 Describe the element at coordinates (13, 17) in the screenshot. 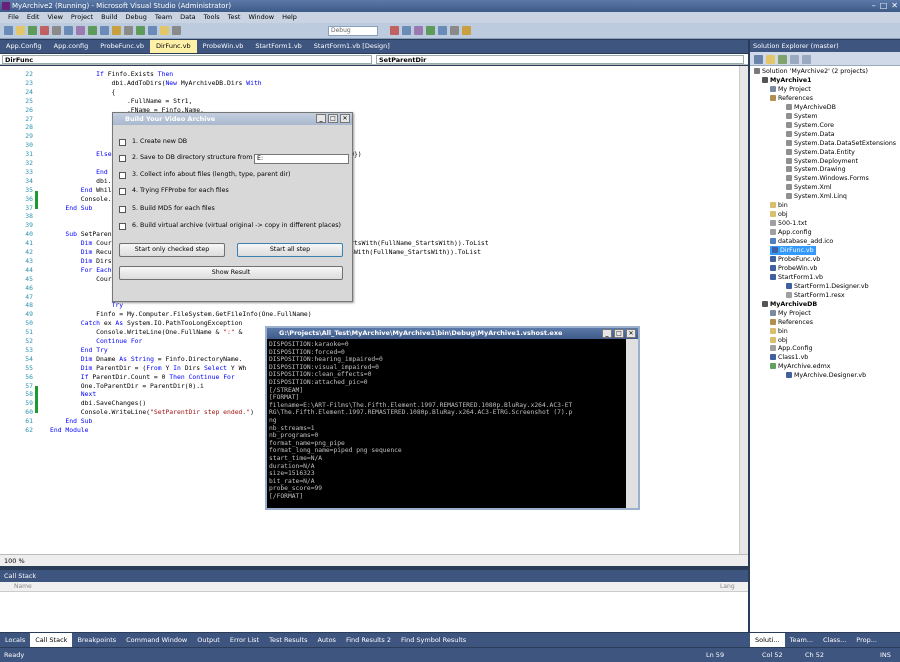

I see `menu-item-file: File` at that location.